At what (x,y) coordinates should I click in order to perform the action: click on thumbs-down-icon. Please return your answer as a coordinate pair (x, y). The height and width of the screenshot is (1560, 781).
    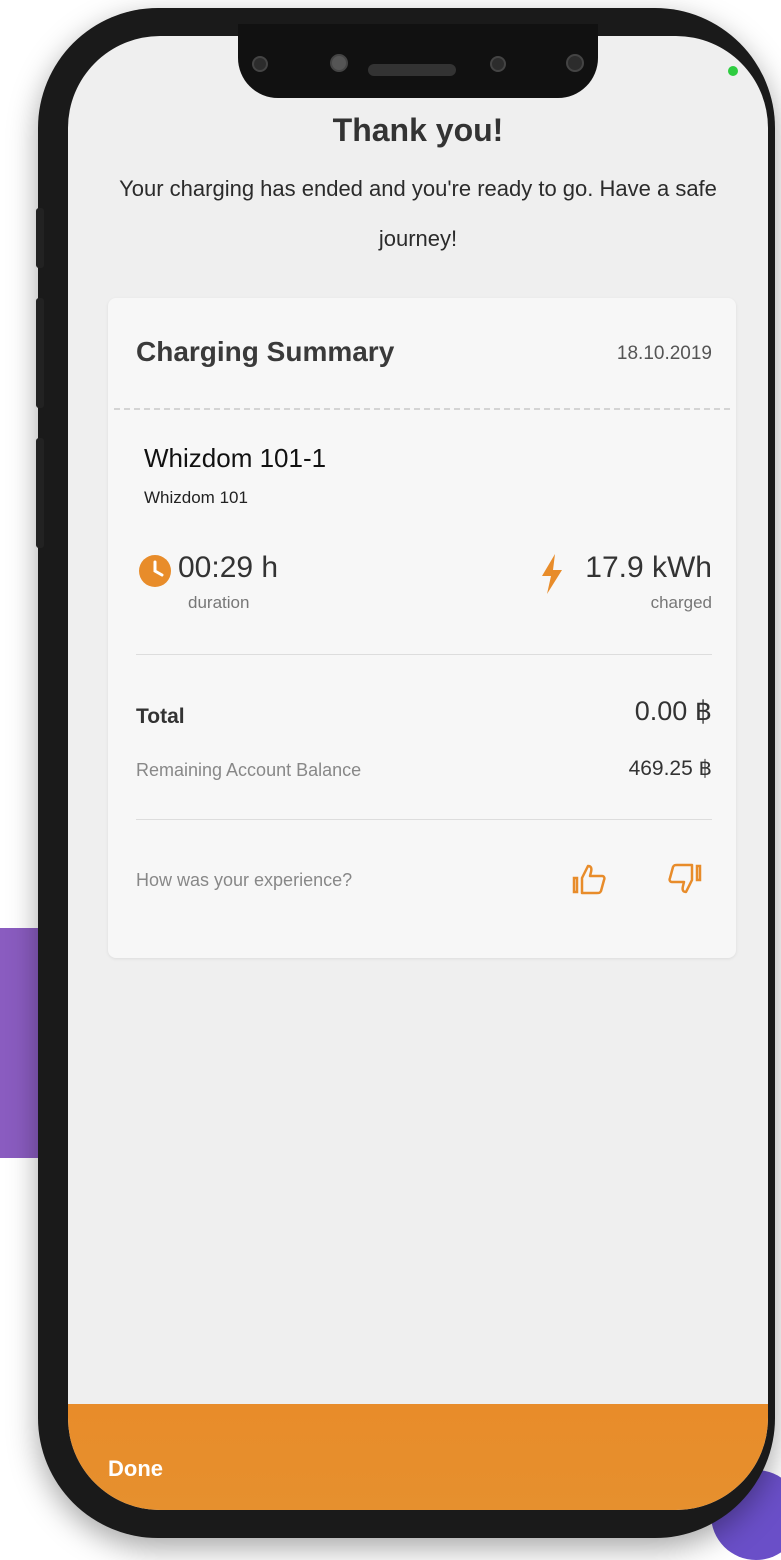
    Looking at the image, I should click on (684, 878).